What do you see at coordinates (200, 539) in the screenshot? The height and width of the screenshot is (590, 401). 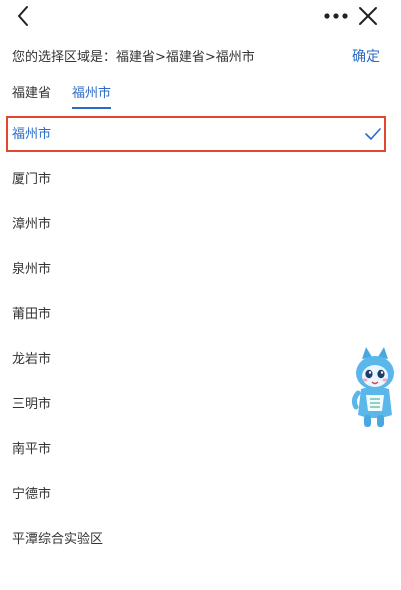 I see `city-item-pingtan: 平潭综合实验区` at bounding box center [200, 539].